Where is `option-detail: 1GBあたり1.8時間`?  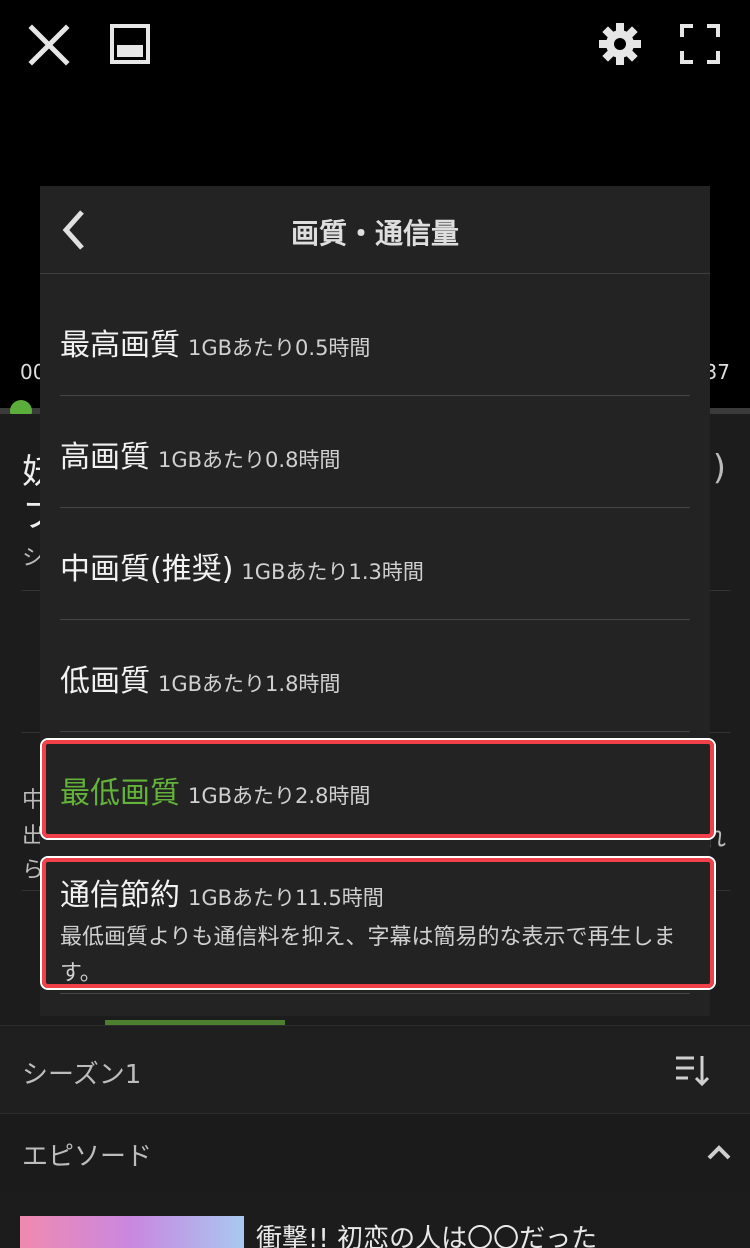
option-detail: 1GBあたり1.8時間 is located at coordinates (249, 684).